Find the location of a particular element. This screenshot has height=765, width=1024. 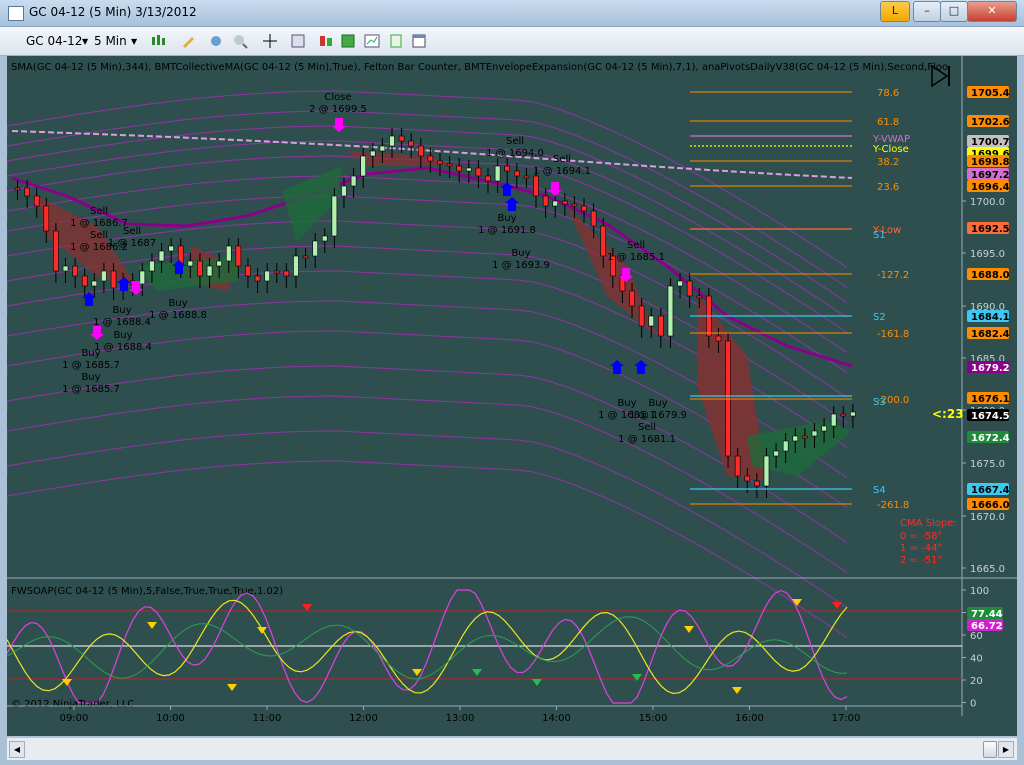

price-tag-label: 1667.4 is located at coordinates (990, 490).